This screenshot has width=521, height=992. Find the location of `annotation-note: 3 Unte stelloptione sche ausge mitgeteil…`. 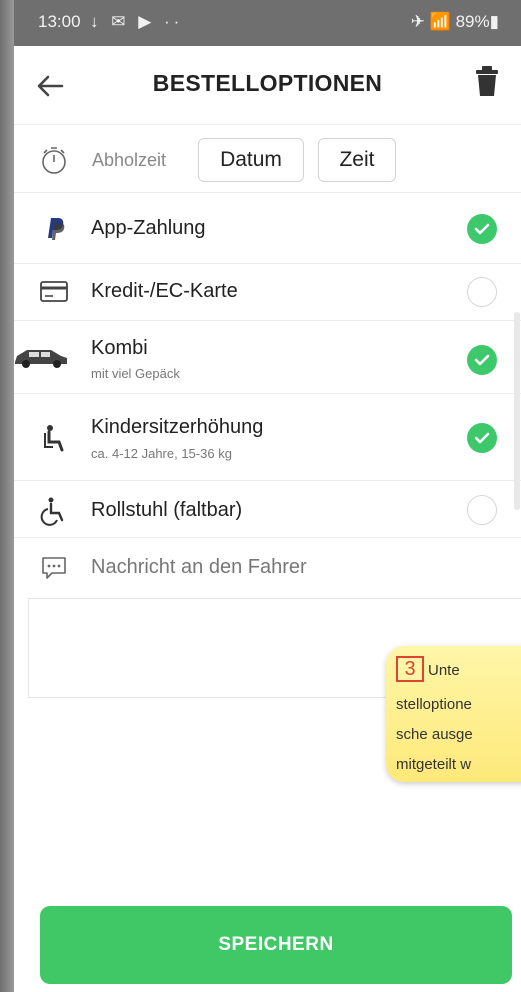

annotation-note: 3 Unte stelloptione sche ausge mitgeteil… is located at coordinates (453, 714).